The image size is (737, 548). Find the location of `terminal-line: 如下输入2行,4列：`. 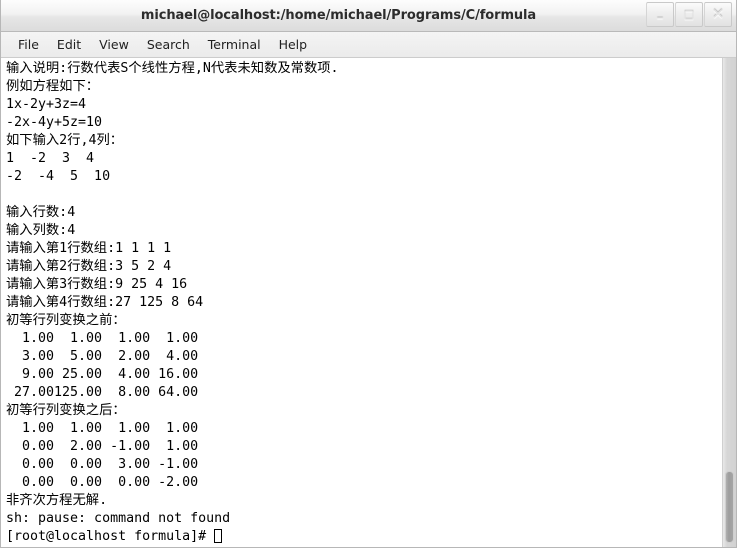

terminal-line: 如下输入2行,4列： is located at coordinates (65, 140).